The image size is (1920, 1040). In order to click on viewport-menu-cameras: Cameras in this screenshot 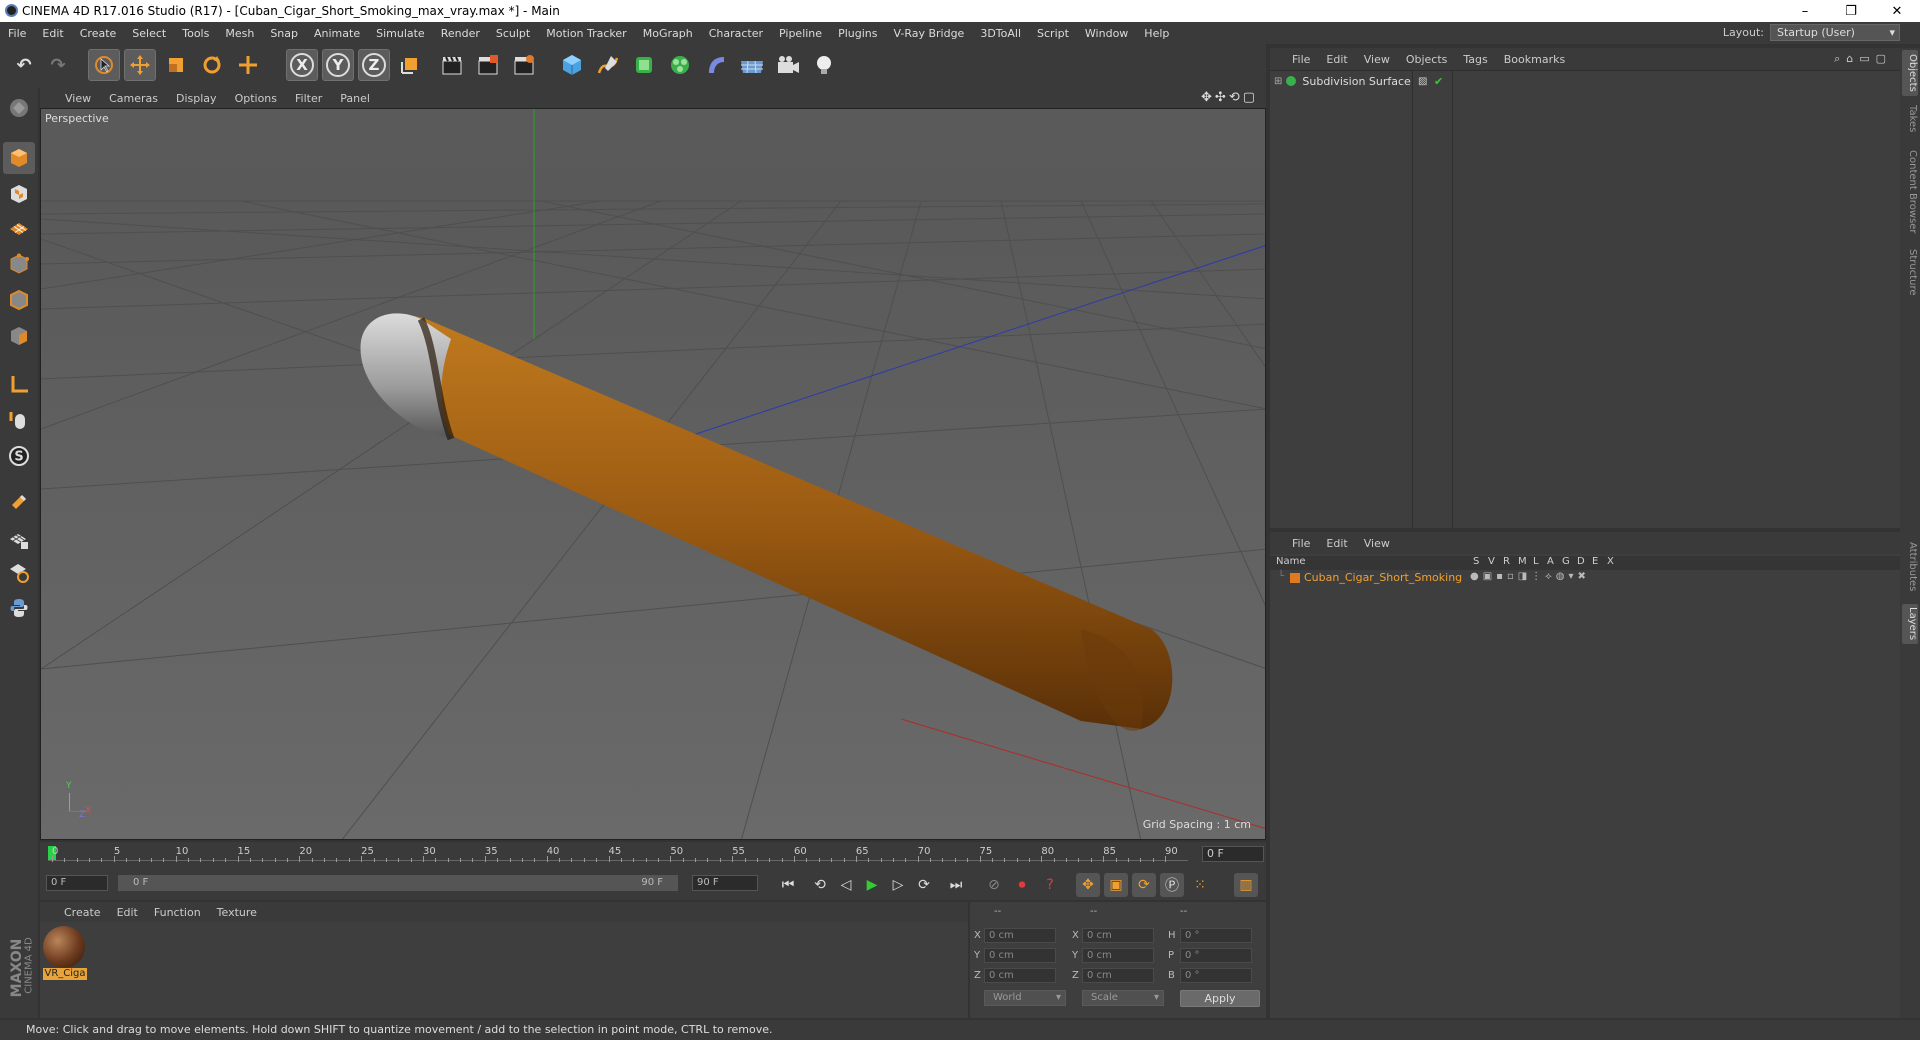, I will do `click(133, 98)`.